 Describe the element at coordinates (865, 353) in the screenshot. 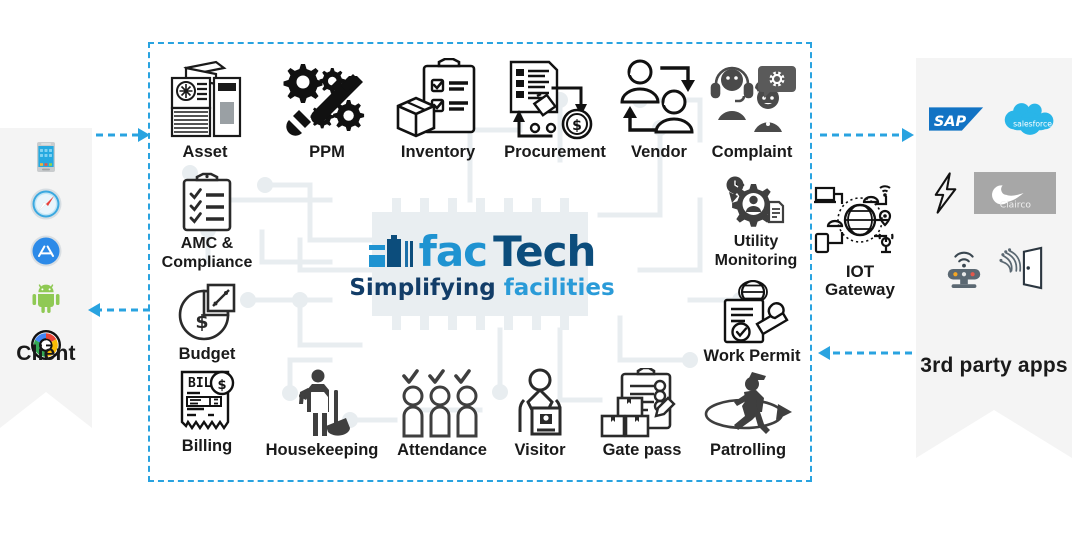

I see `arrow-thirdparty-to-platform` at that location.